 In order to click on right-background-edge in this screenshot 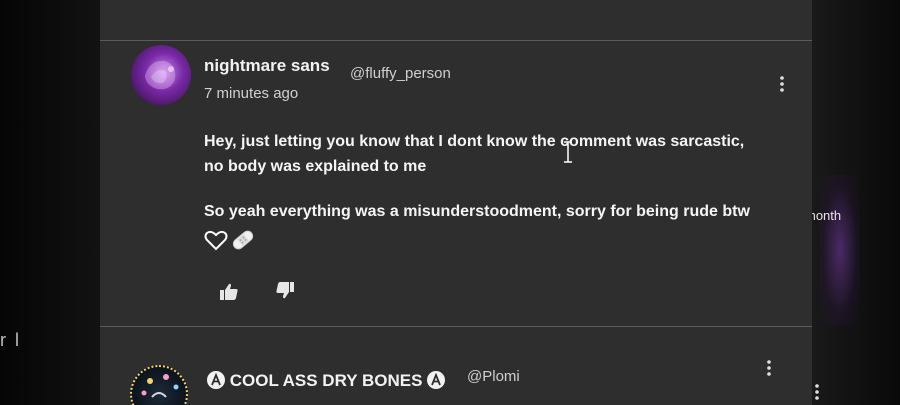, I will do `click(855, 202)`.